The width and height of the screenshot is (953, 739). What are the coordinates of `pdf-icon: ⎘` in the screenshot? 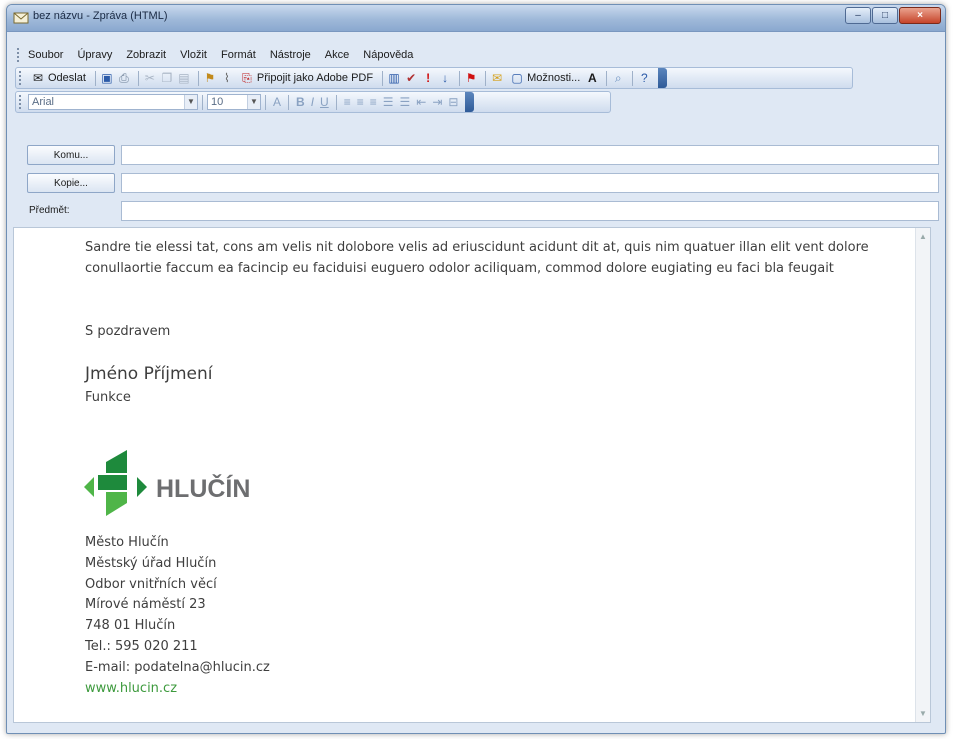 It's located at (247, 78).